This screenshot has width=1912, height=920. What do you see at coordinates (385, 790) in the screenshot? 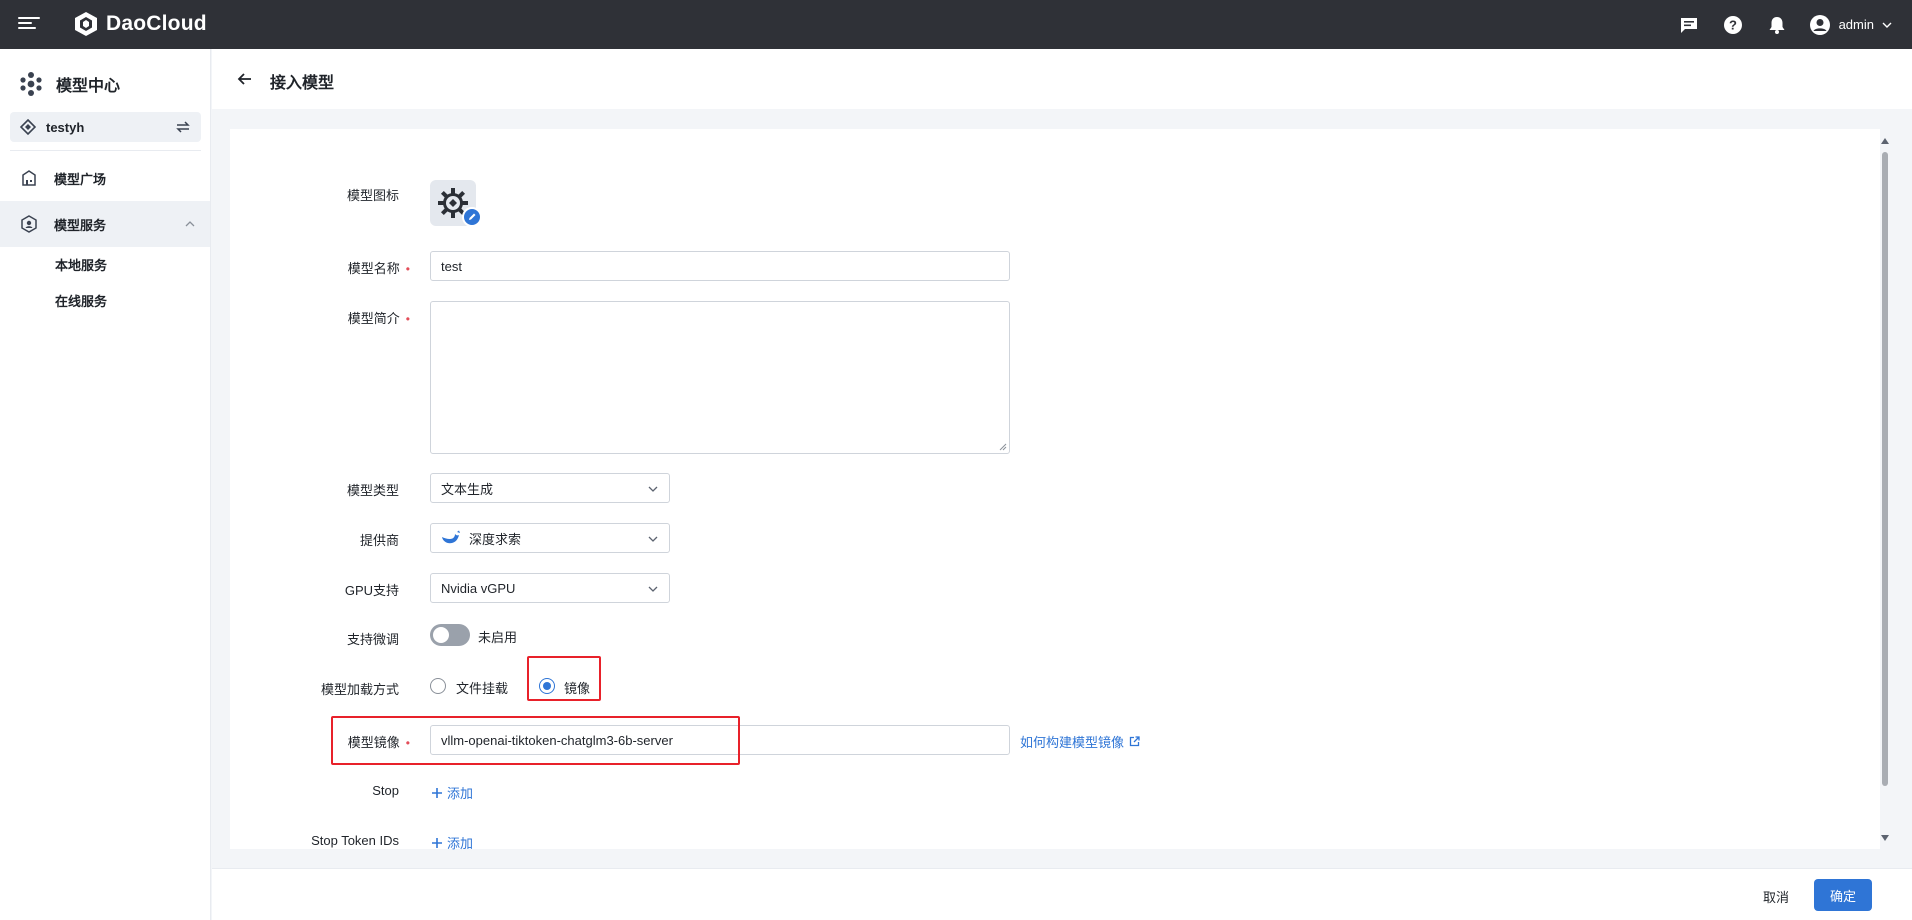
I see `stop-label: Stop` at bounding box center [385, 790].